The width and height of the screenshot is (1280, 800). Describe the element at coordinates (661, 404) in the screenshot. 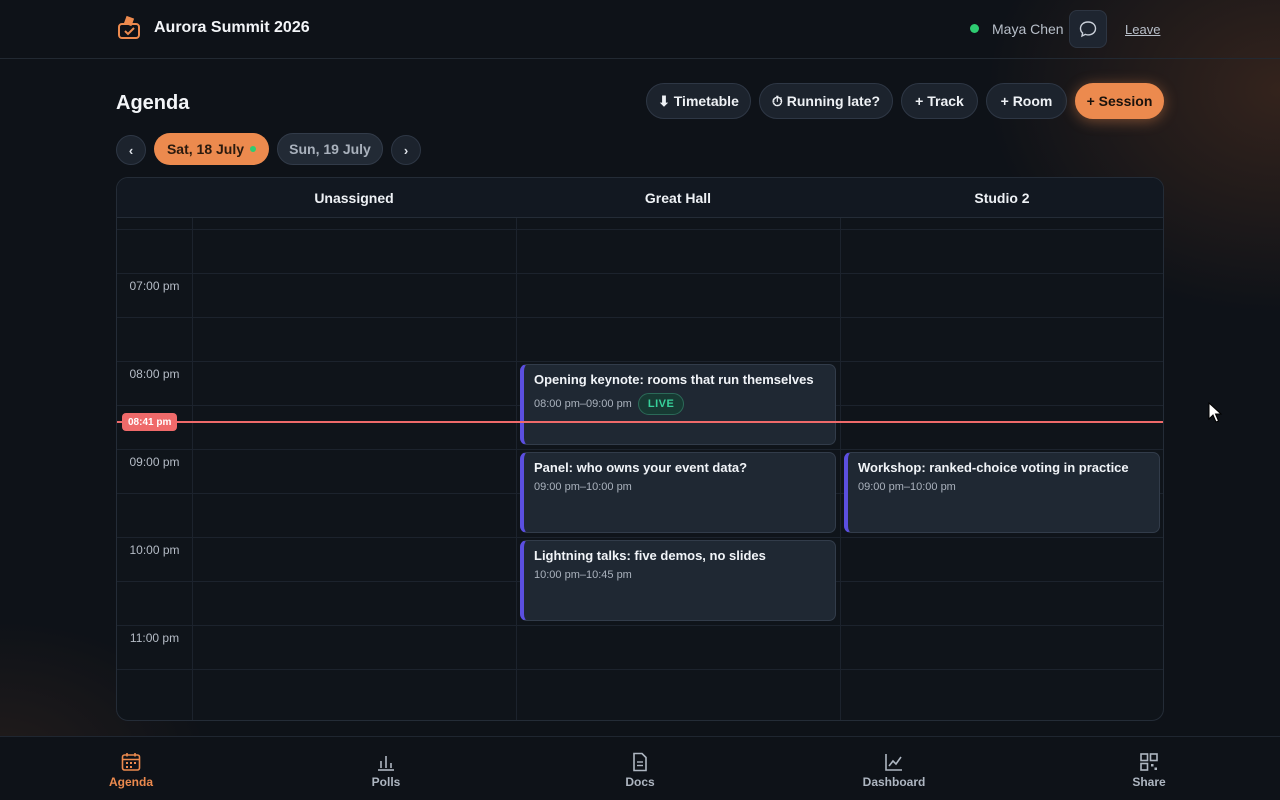

I see `live-badge: LIVE` at that location.